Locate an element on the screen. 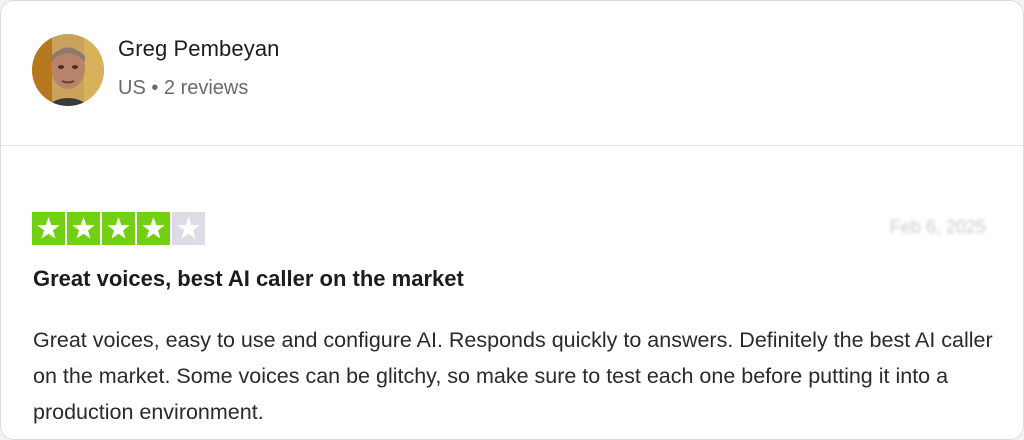 Image resolution: width=1024 pixels, height=440 pixels. avatar is located at coordinates (68, 70).